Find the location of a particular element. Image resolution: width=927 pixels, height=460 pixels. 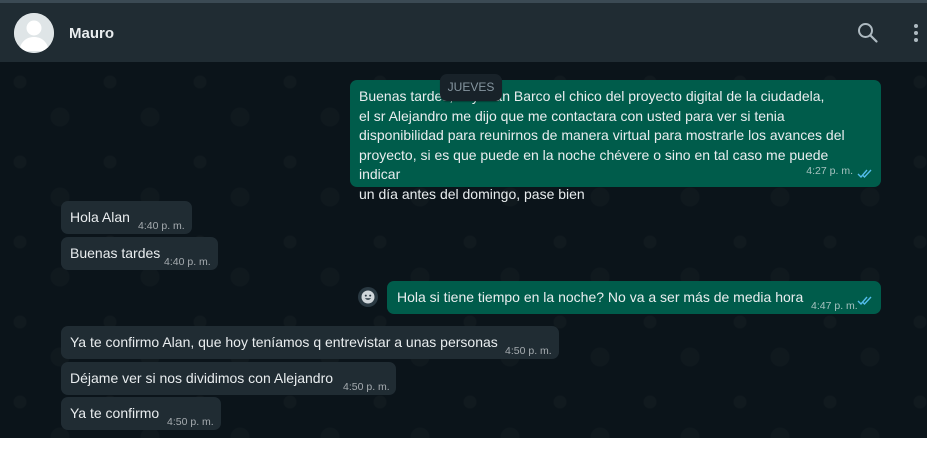

message-time: 4:27 p. m. is located at coordinates (829, 170).